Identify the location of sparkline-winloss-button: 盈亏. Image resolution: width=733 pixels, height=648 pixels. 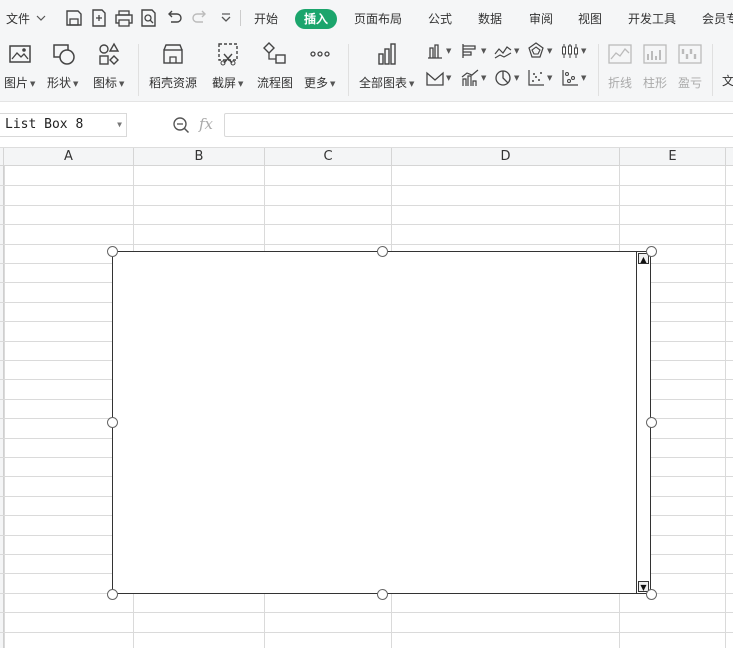
(690, 65).